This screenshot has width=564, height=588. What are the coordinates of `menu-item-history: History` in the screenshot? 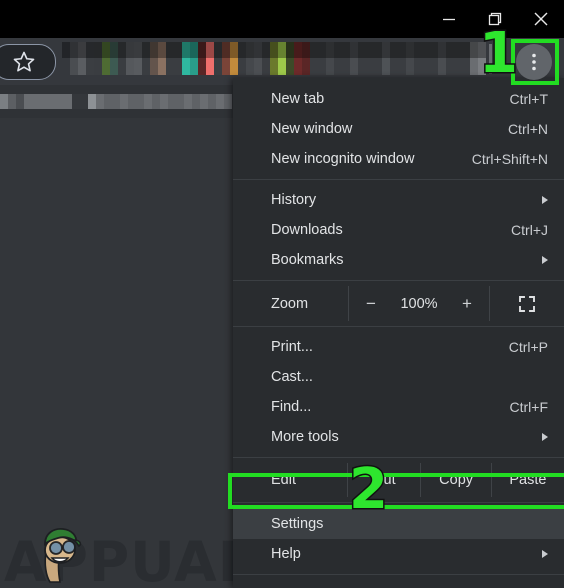 It's located at (398, 200).